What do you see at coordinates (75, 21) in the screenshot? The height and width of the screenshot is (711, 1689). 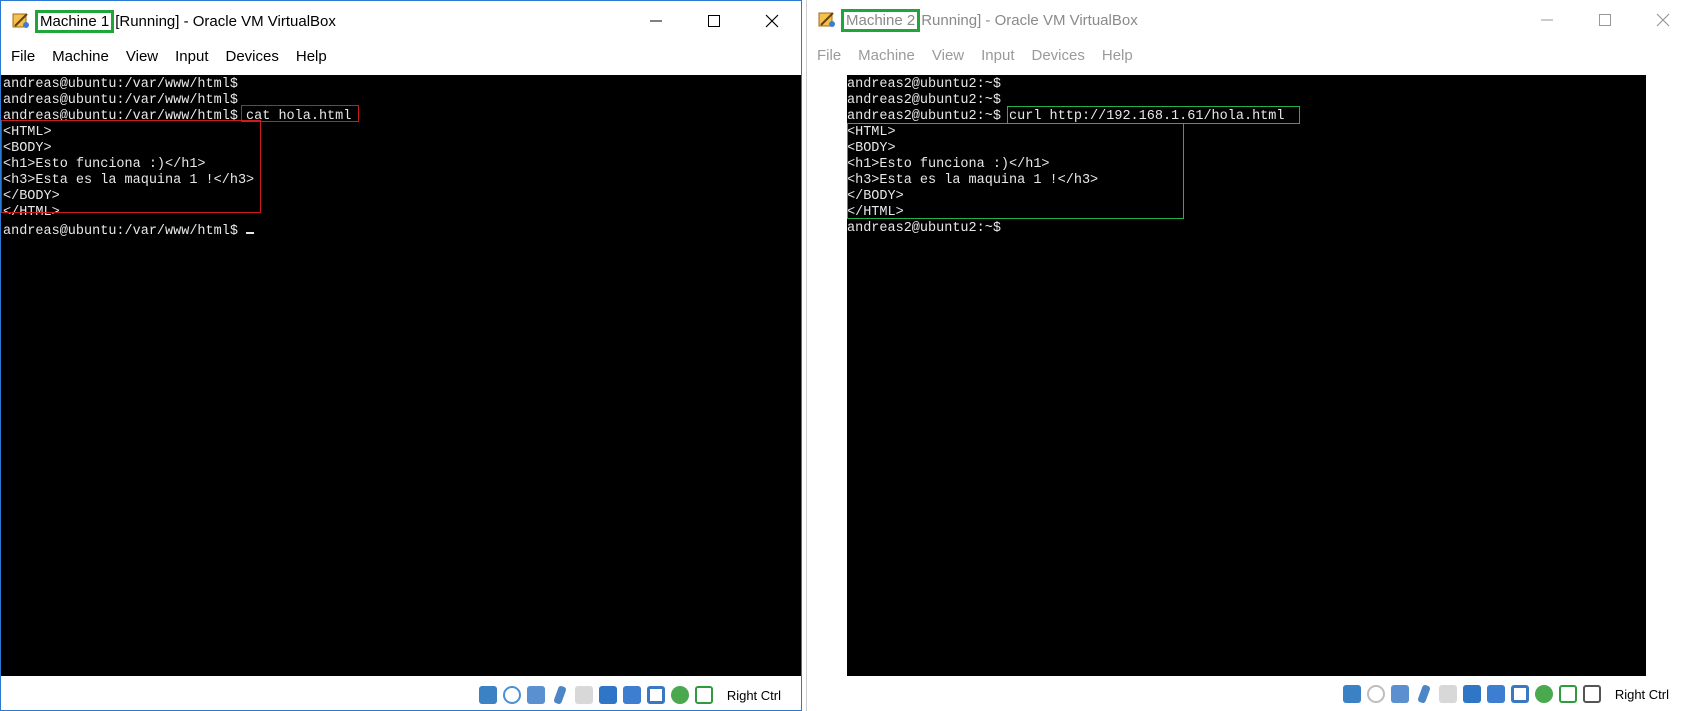 I see `machine-name-highlight: Machine 1` at bounding box center [75, 21].